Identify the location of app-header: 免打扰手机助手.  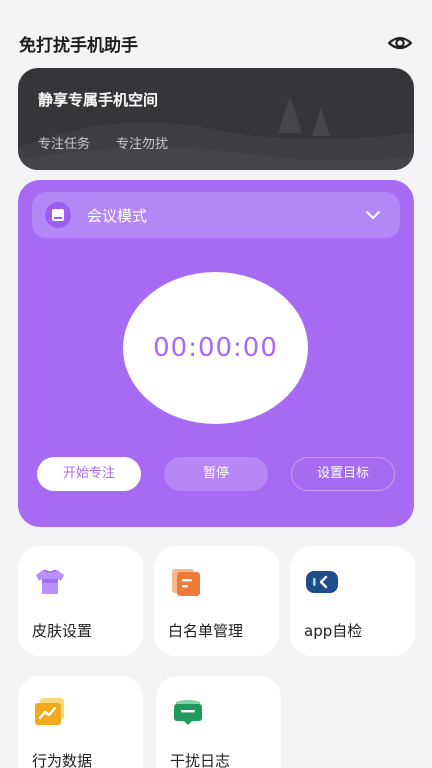
(216, 34).